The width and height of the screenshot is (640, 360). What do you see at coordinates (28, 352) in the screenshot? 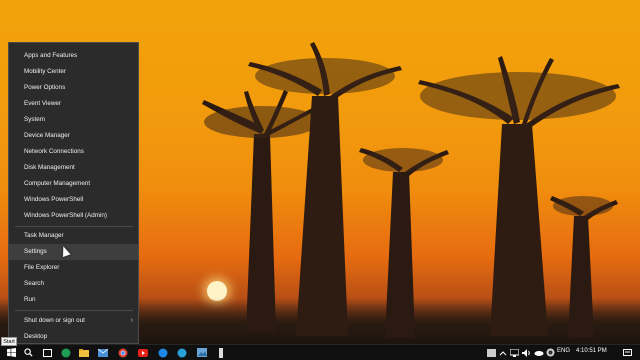
I see `search-icon` at bounding box center [28, 352].